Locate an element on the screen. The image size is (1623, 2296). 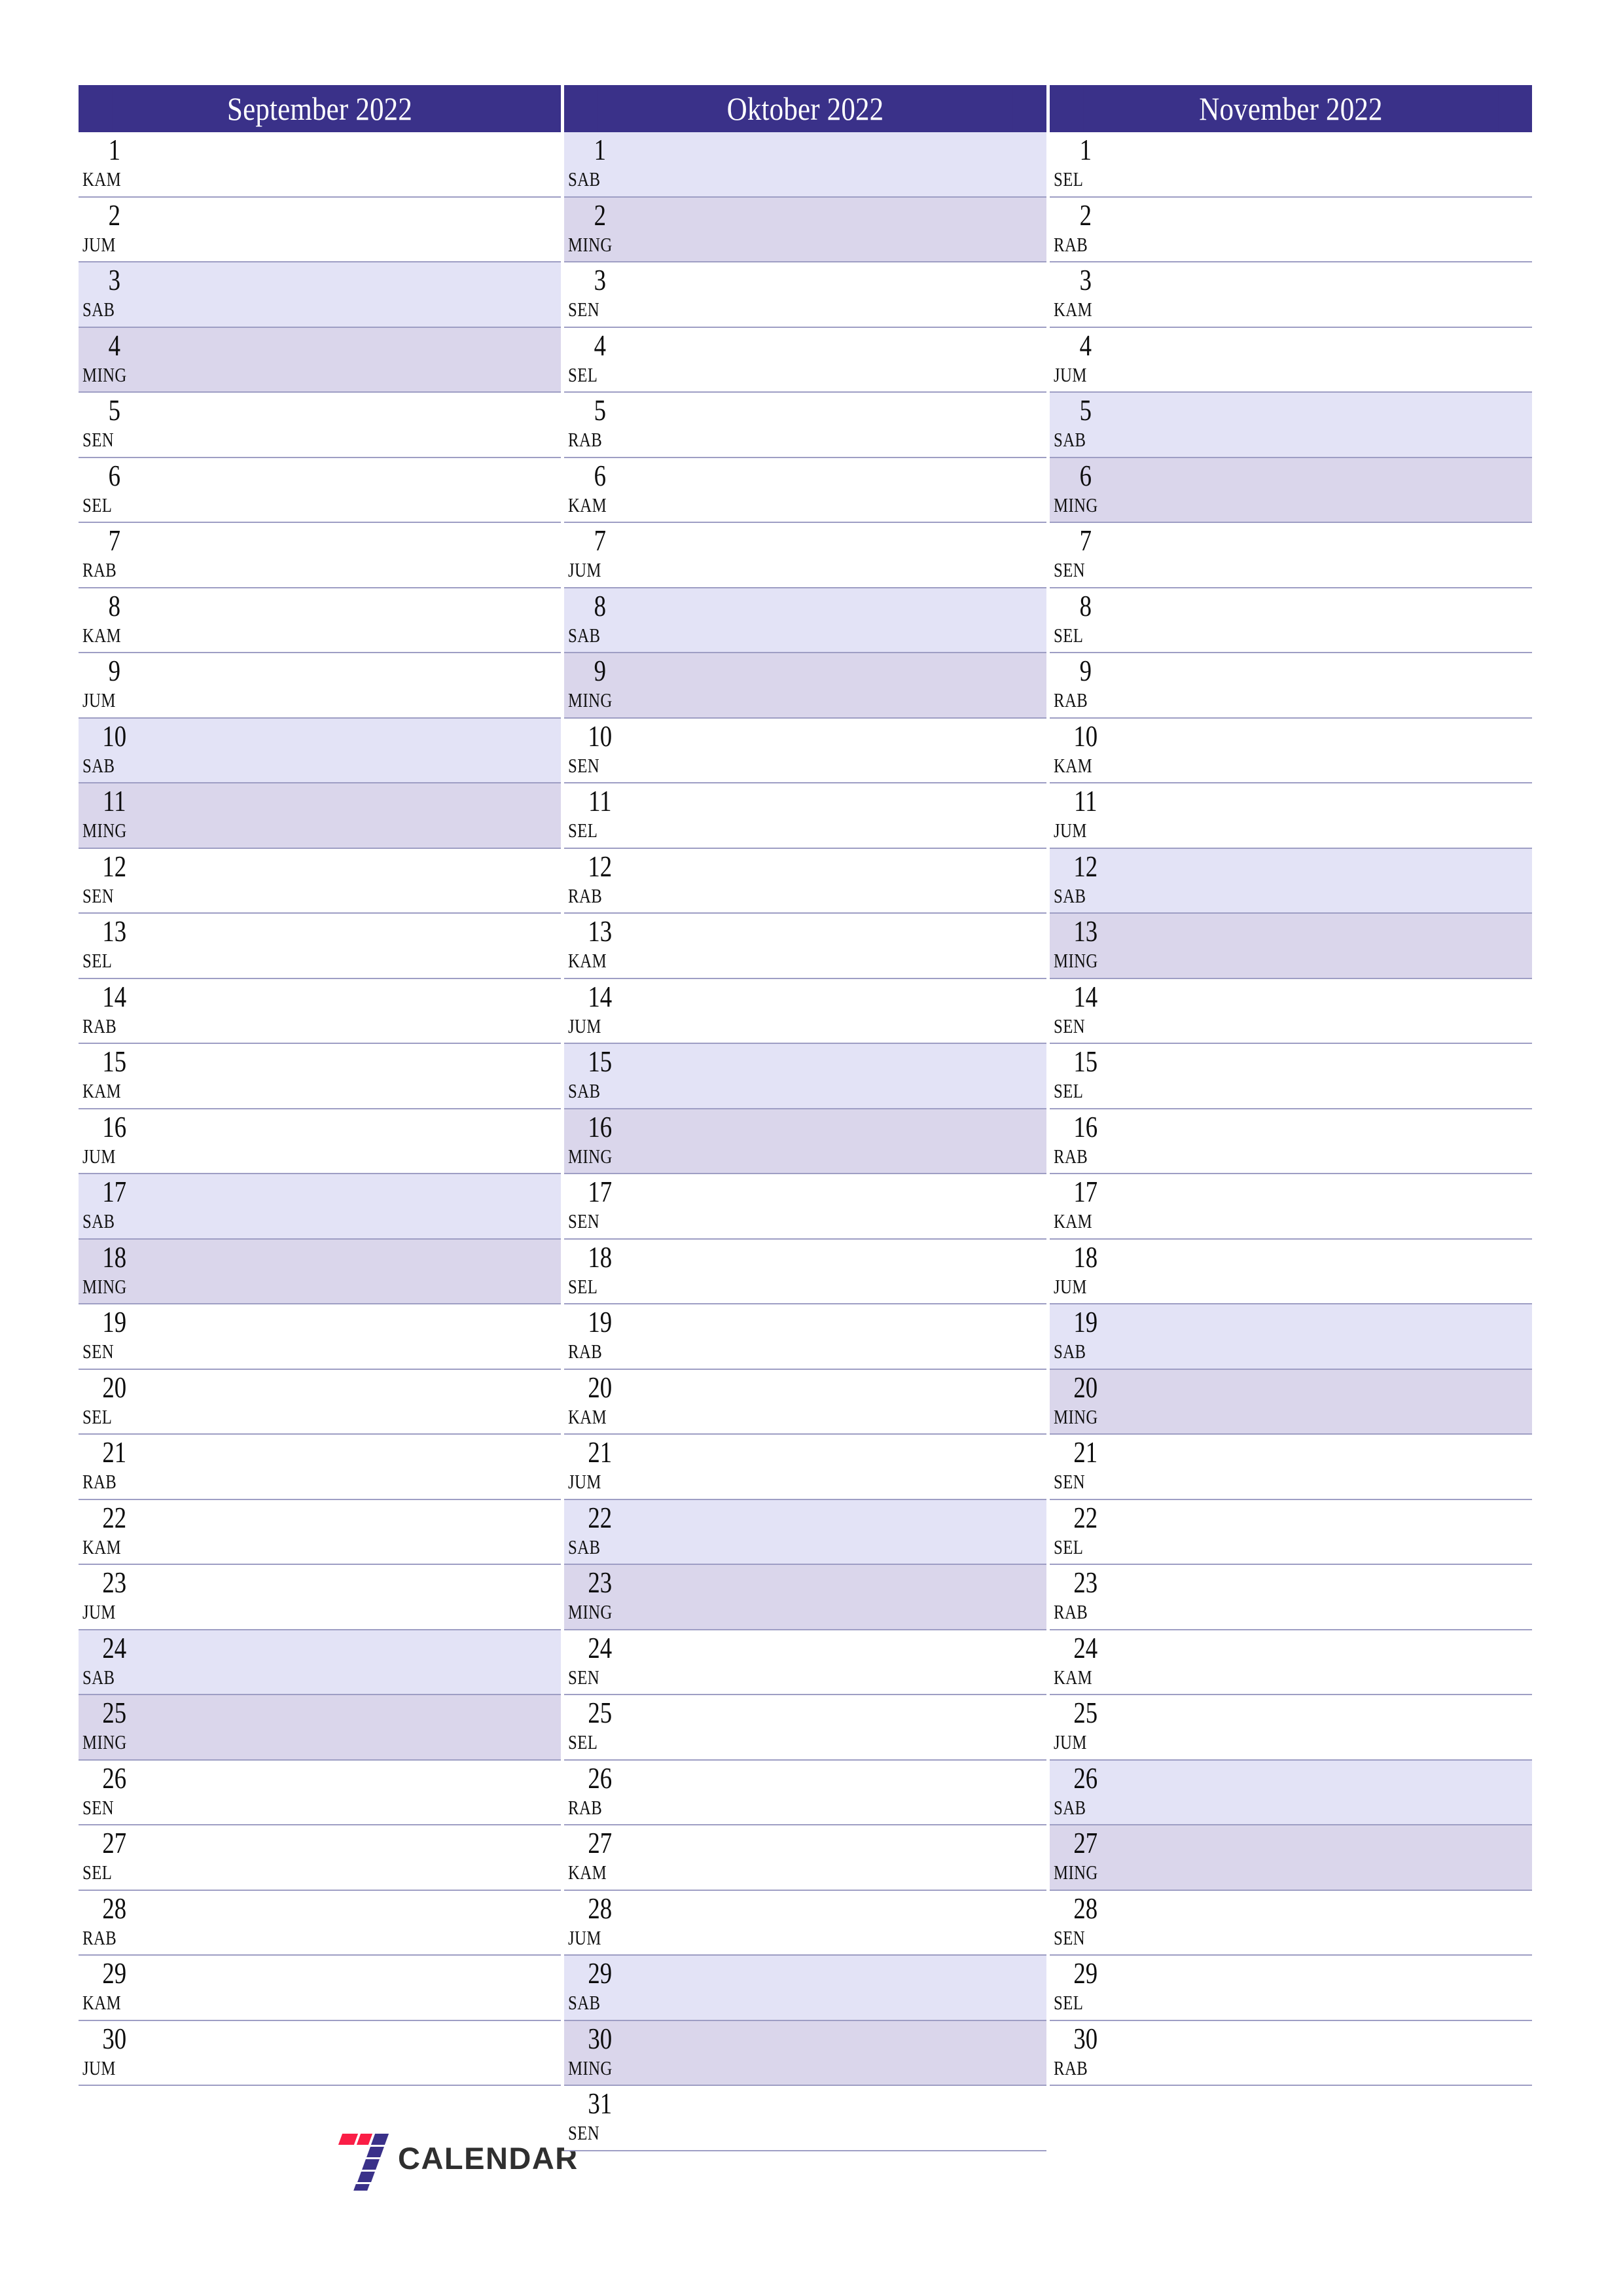
day-row: 15 SEL is located at coordinates (1291, 1076).